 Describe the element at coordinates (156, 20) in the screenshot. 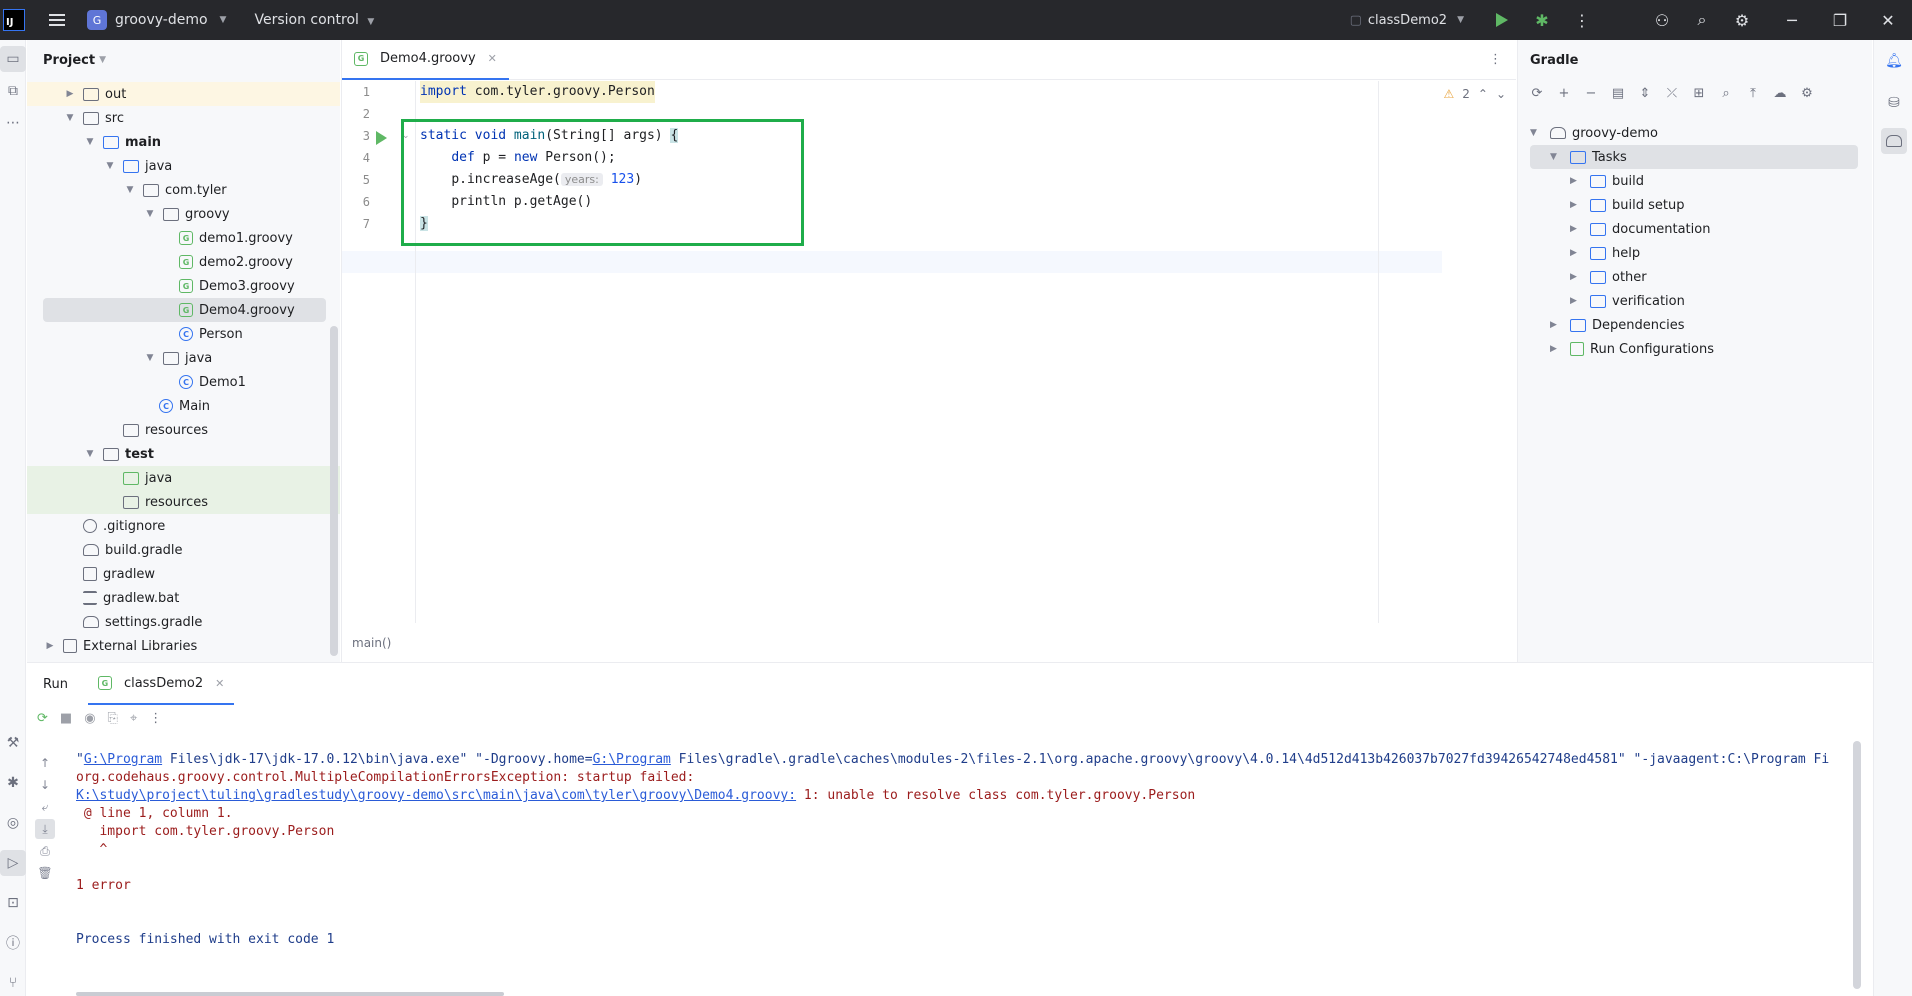

I see `project-switcher: G groovy-demo ▼` at that location.